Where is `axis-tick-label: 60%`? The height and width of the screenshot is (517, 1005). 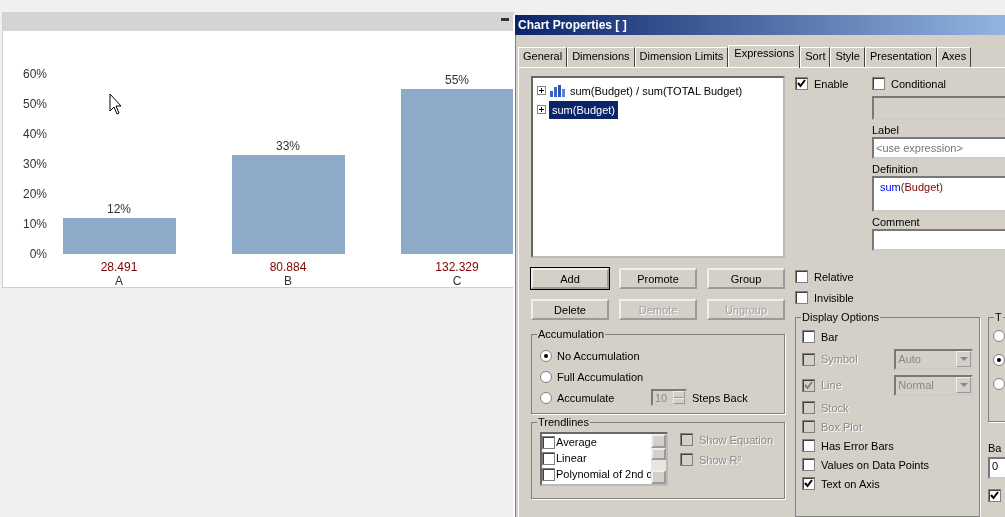
axis-tick-label: 60% is located at coordinates (34, 74).